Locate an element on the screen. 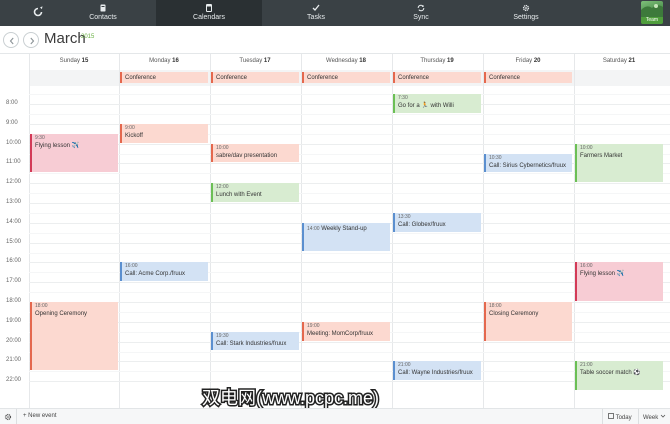 Image resolution: width=670 pixels, height=424 pixels. calendar-event: 9:30 Flying lesson ✈️ is located at coordinates (74, 153).